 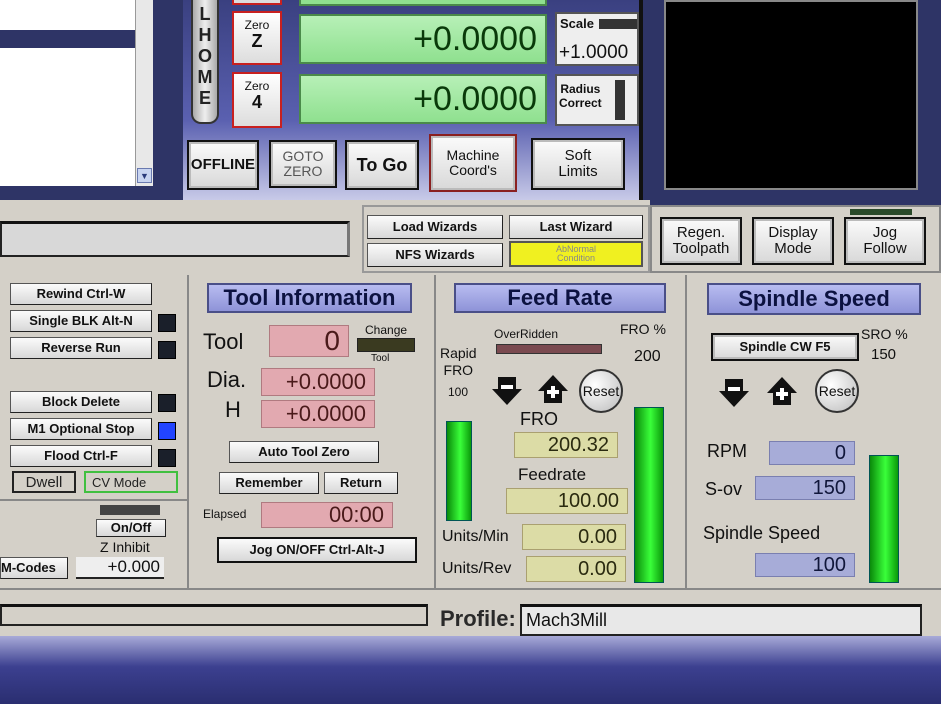 I want to click on toolpath-panel, so click(x=795, y=102).